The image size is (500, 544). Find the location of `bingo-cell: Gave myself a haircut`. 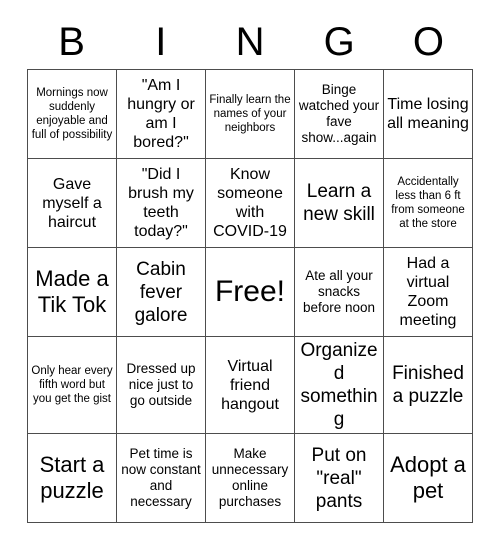

bingo-cell: Gave myself a haircut is located at coordinates (72, 203).